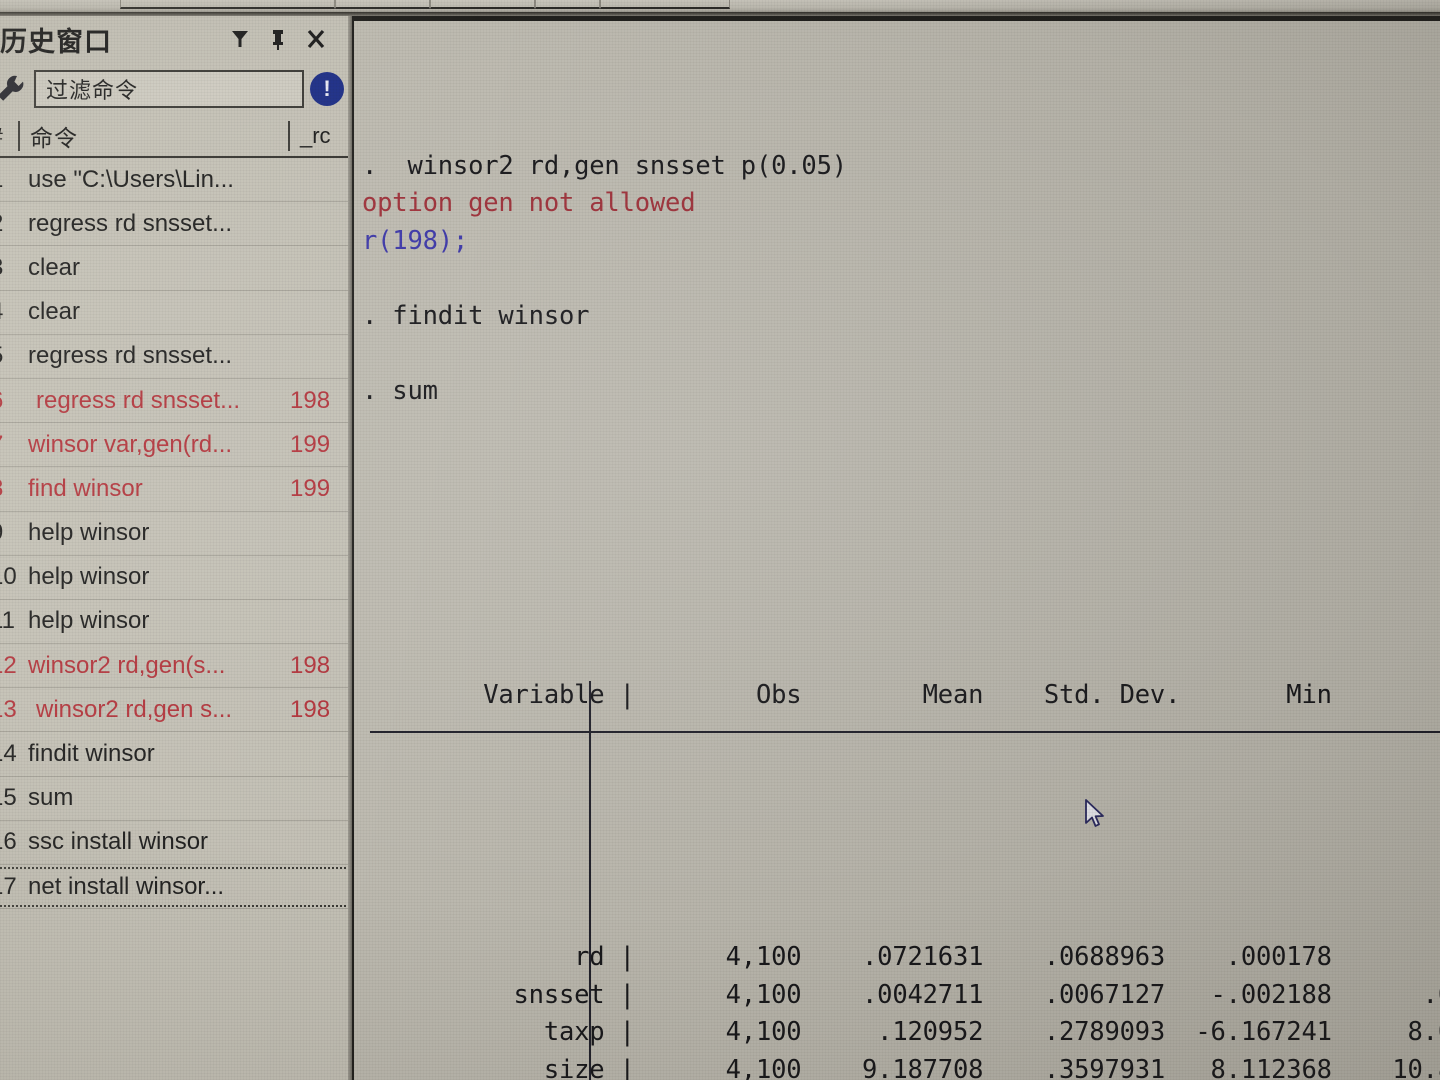 The height and width of the screenshot is (1080, 1440). Describe the element at coordinates (7, 136) in the screenshot. I see `column-header-number: #` at that location.